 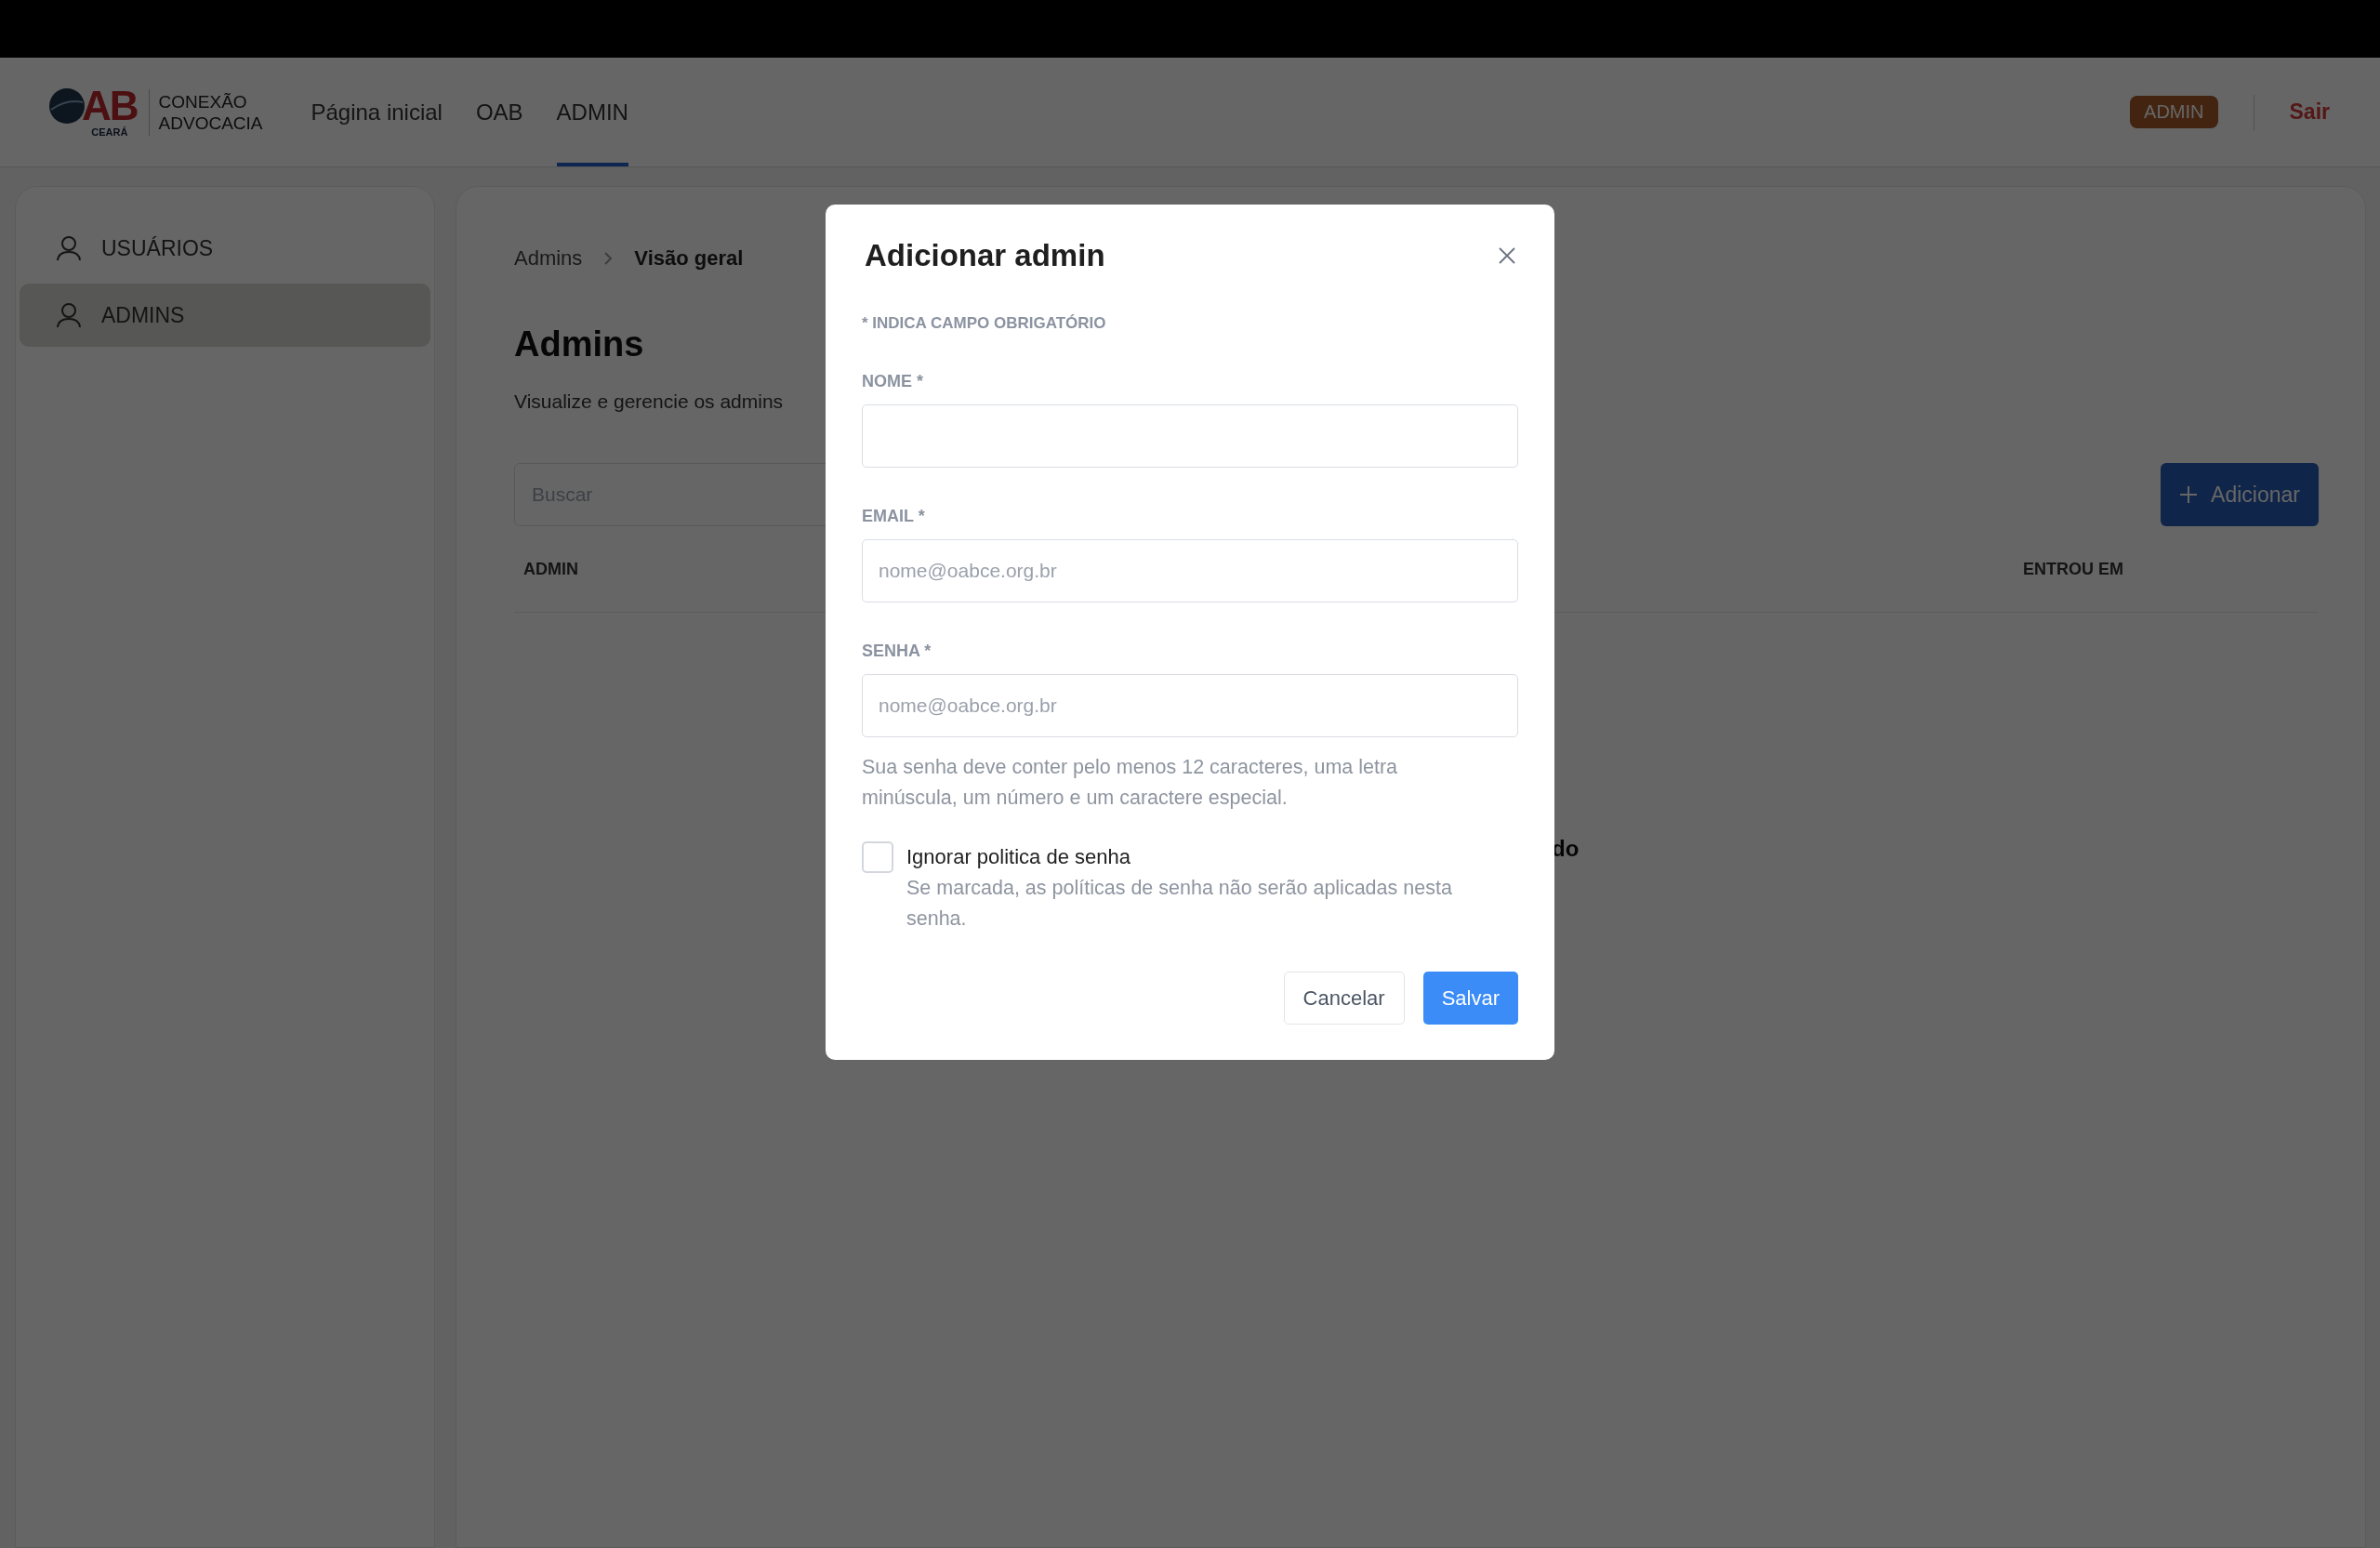 What do you see at coordinates (550, 569) in the screenshot?
I see `column-header: ADMIN` at bounding box center [550, 569].